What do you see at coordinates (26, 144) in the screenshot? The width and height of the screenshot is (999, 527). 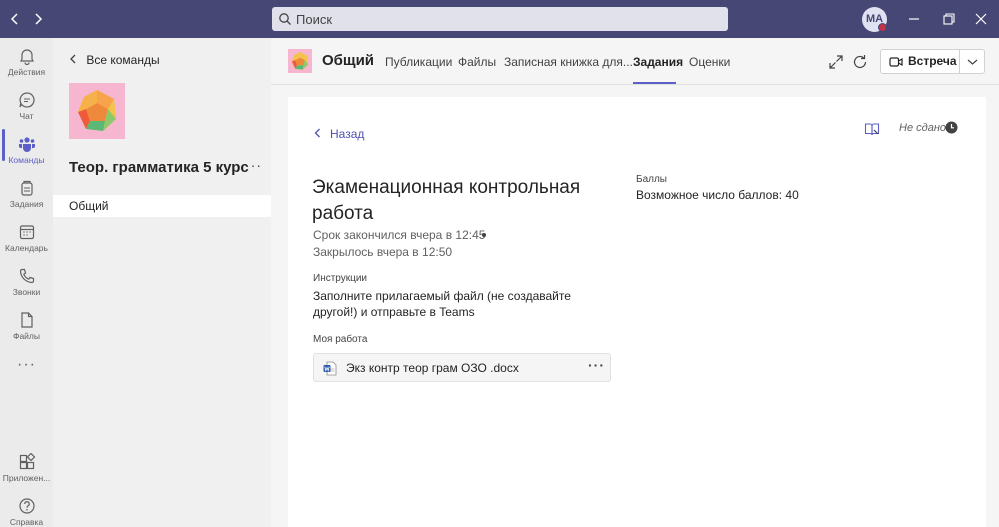 I see `teams-icon` at bounding box center [26, 144].